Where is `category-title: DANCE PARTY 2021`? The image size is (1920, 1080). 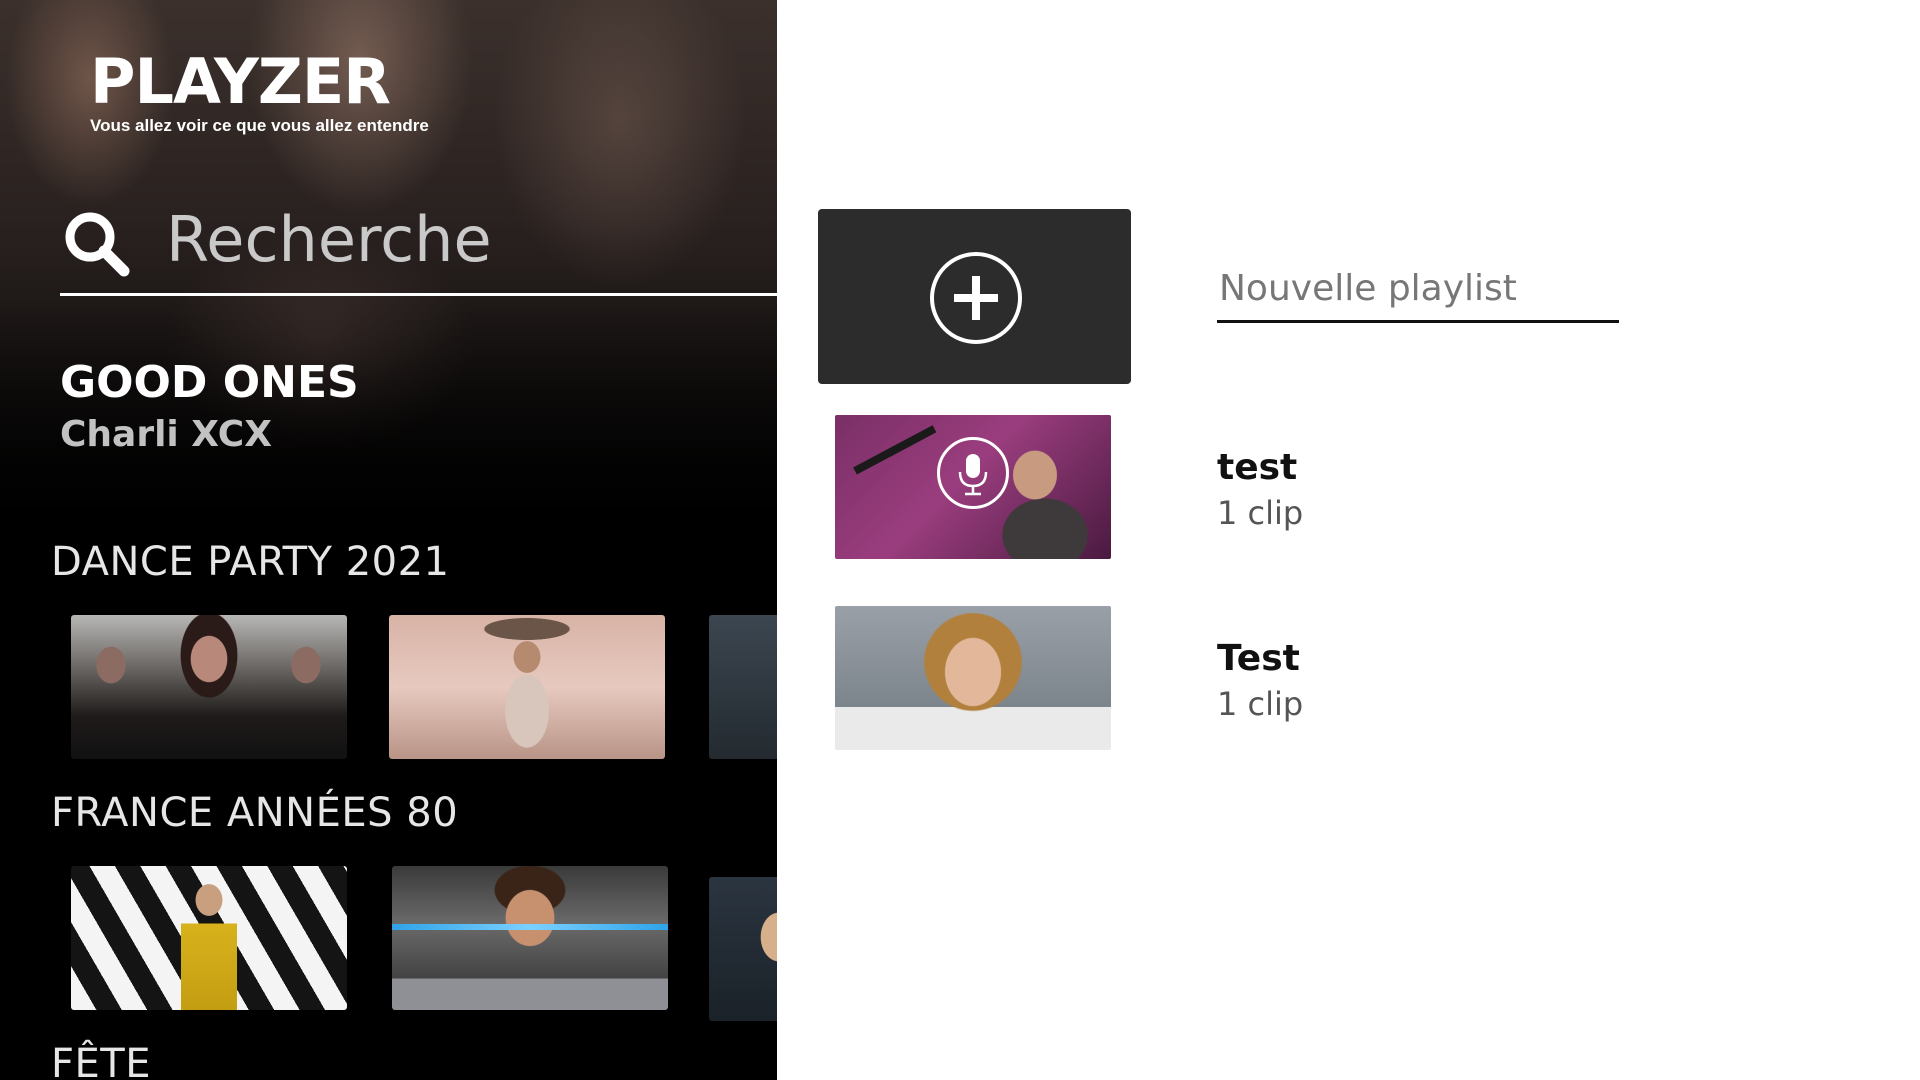 category-title: DANCE PARTY 2021 is located at coordinates (250, 562).